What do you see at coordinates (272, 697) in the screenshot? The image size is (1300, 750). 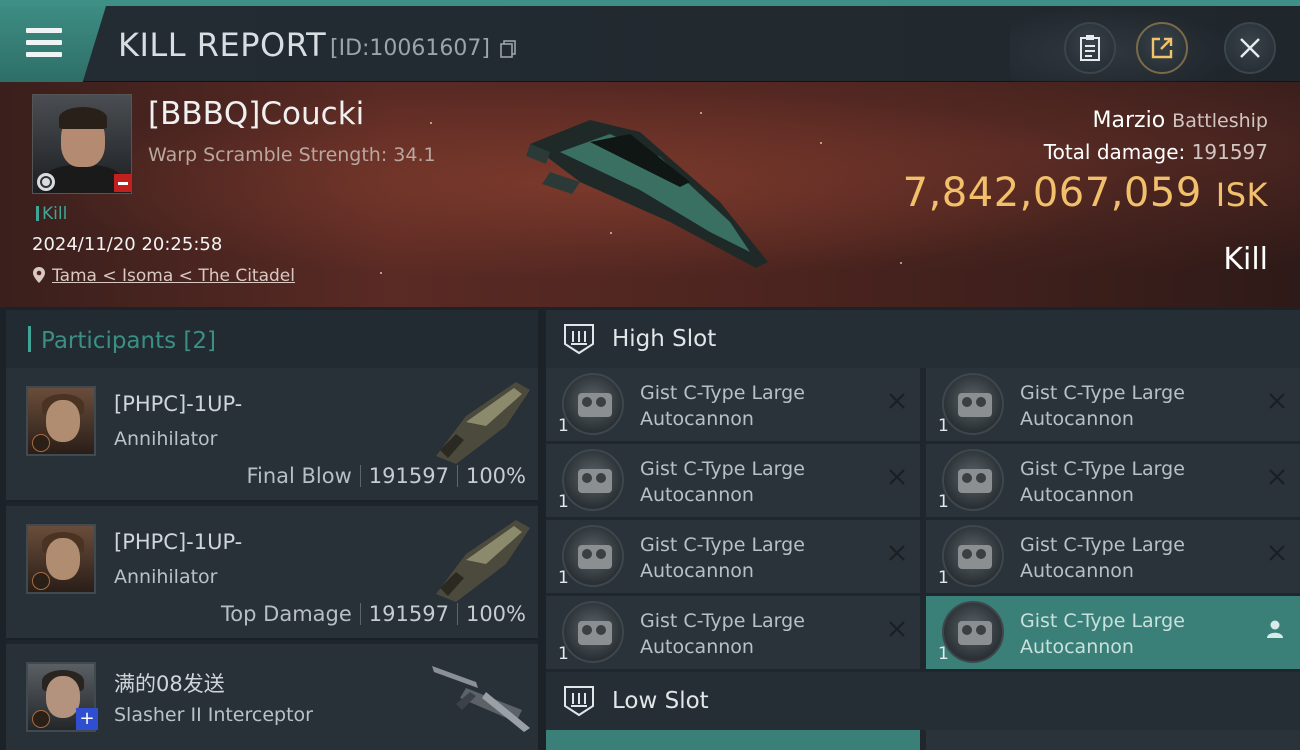 I see `participant-row: + 满的08发送 Slasher II Interceptor` at bounding box center [272, 697].